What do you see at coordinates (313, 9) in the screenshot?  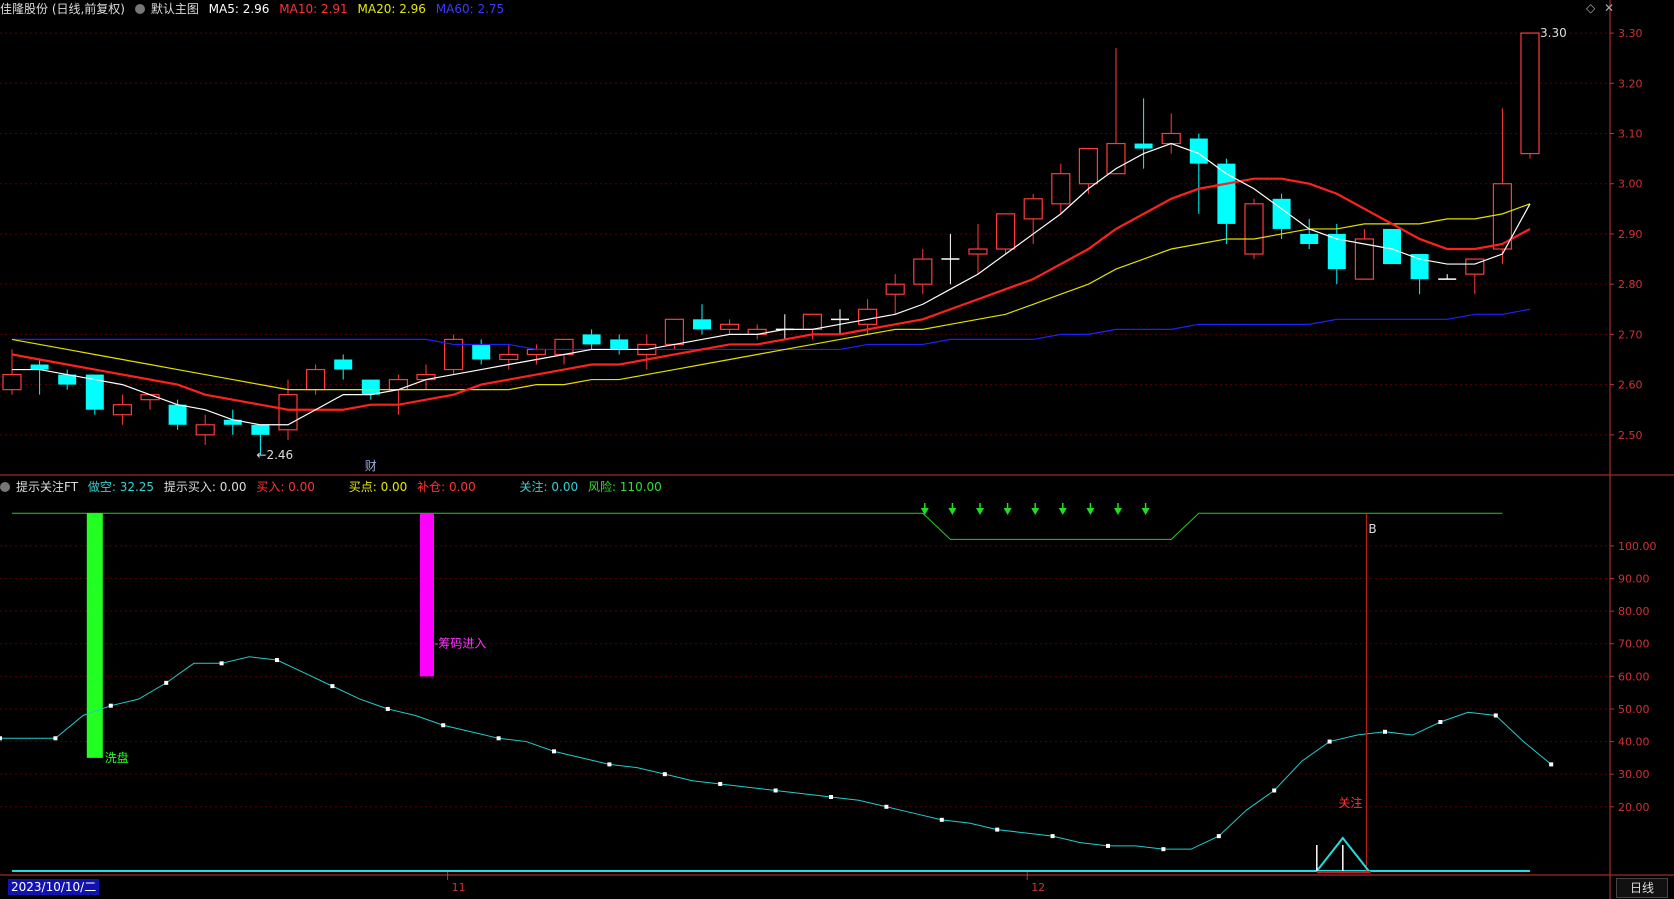 I see `ma10-value: MA10: 2.91` at bounding box center [313, 9].